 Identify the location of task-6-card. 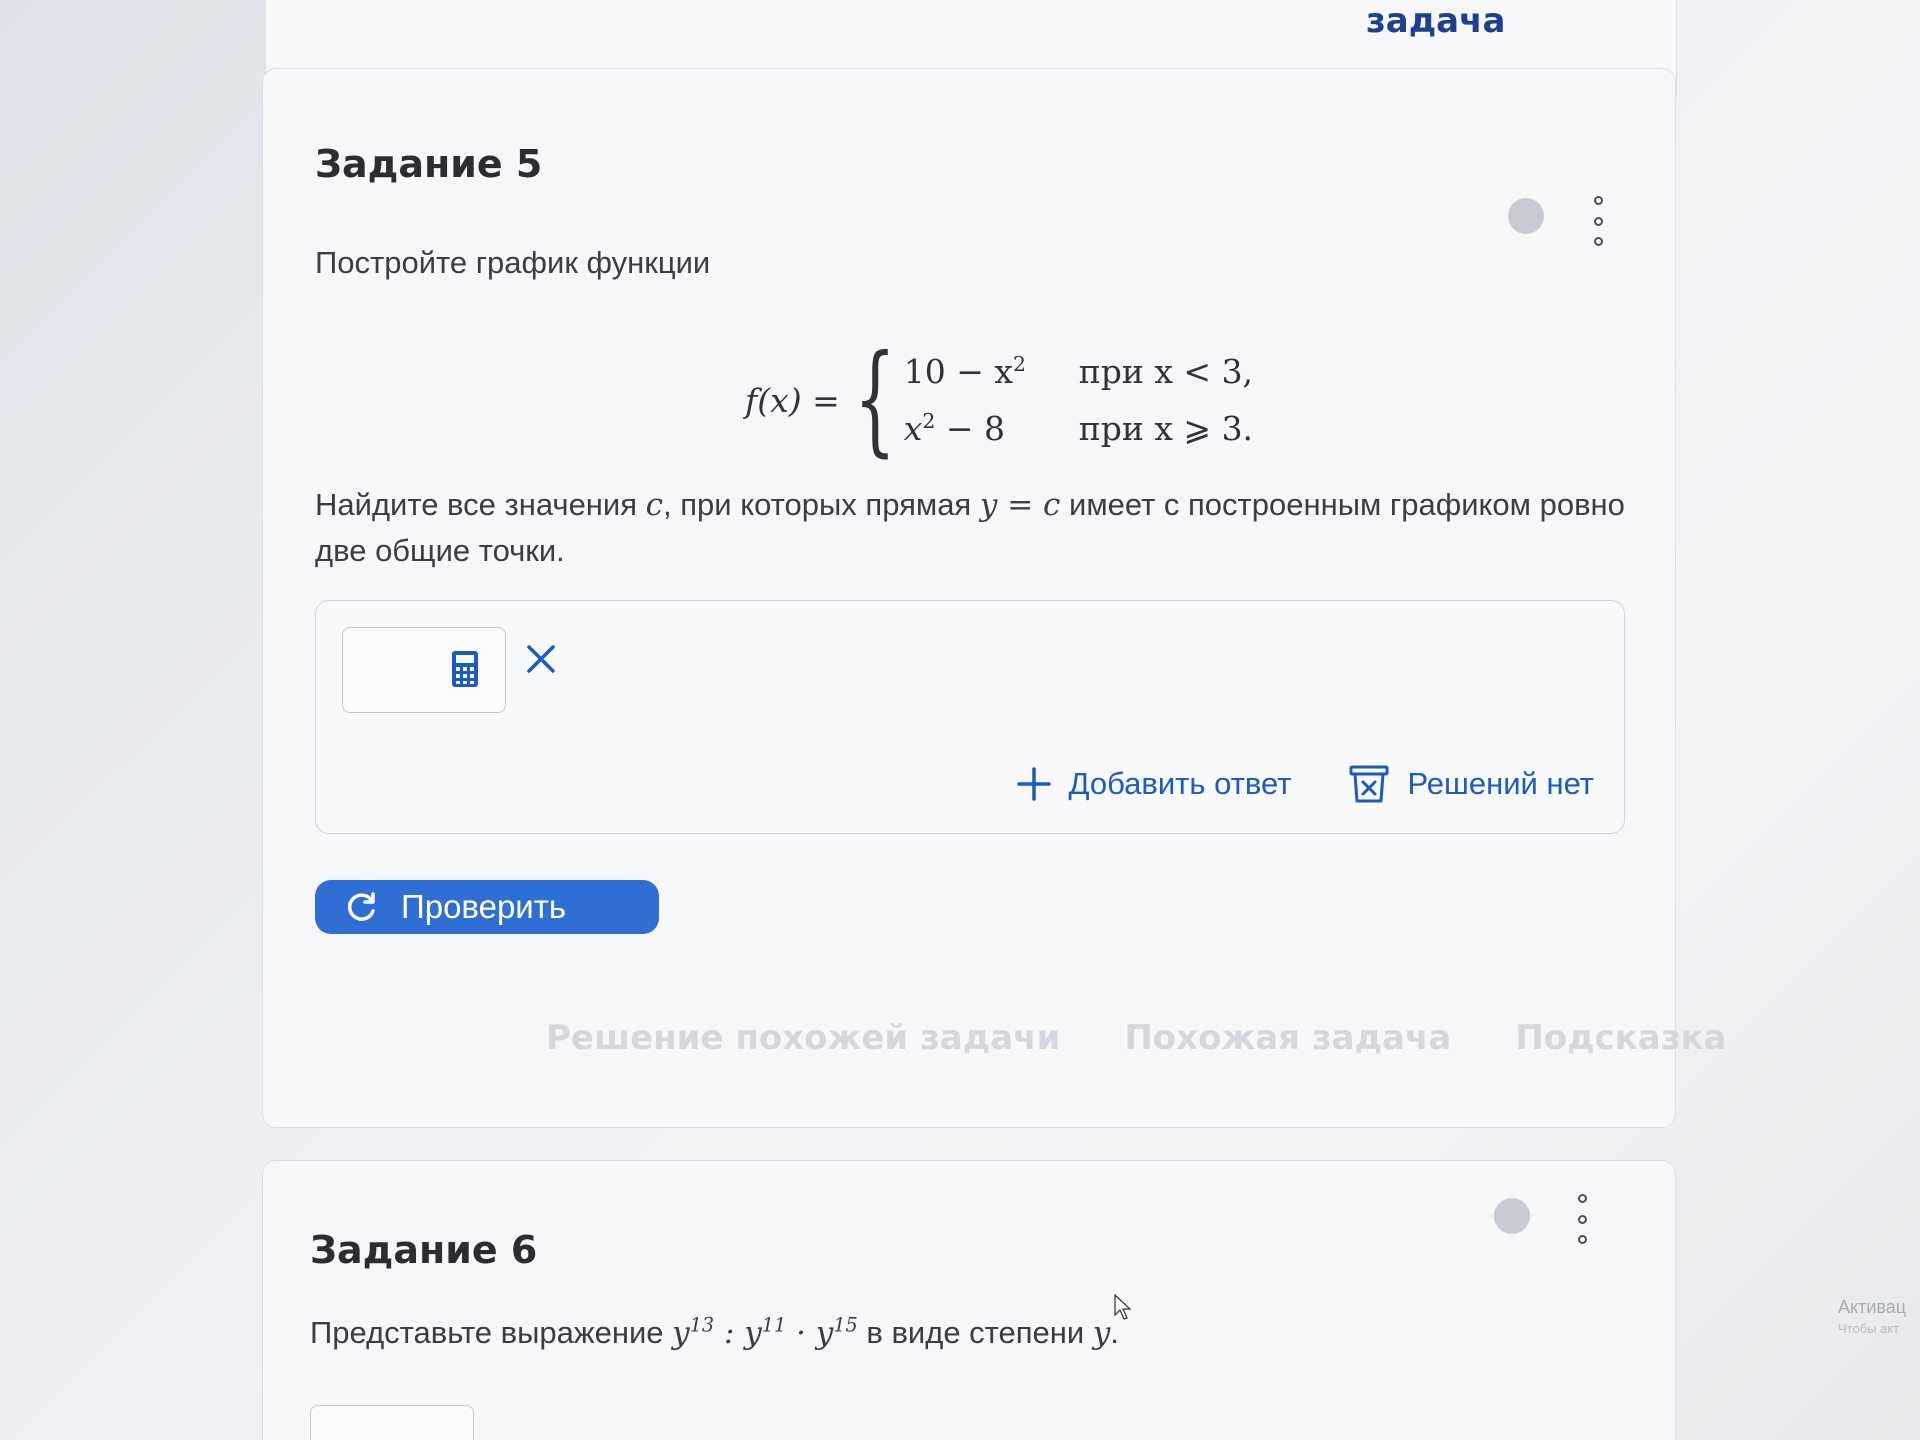
(969, 1300).